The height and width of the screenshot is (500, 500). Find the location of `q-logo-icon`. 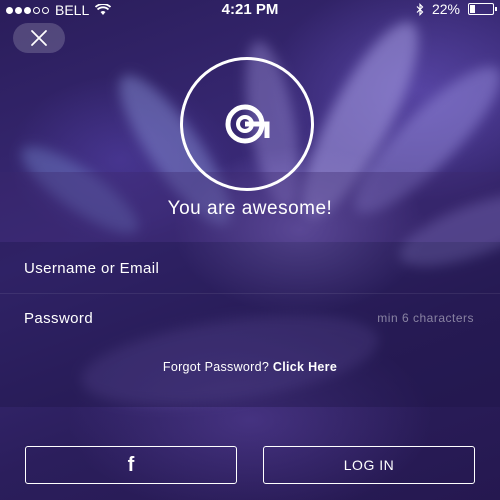

q-logo-icon is located at coordinates (247, 124).